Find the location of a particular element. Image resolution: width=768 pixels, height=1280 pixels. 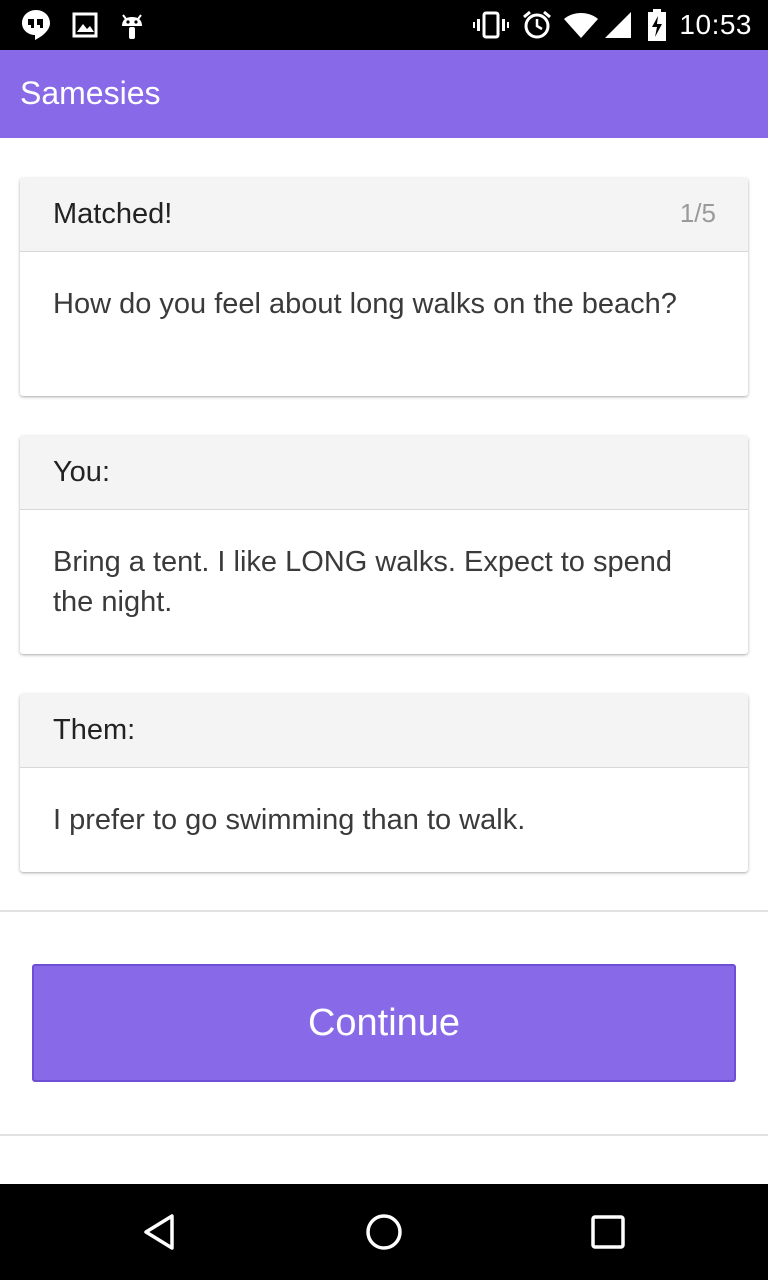

alarm-icon is located at coordinates (537, 25).